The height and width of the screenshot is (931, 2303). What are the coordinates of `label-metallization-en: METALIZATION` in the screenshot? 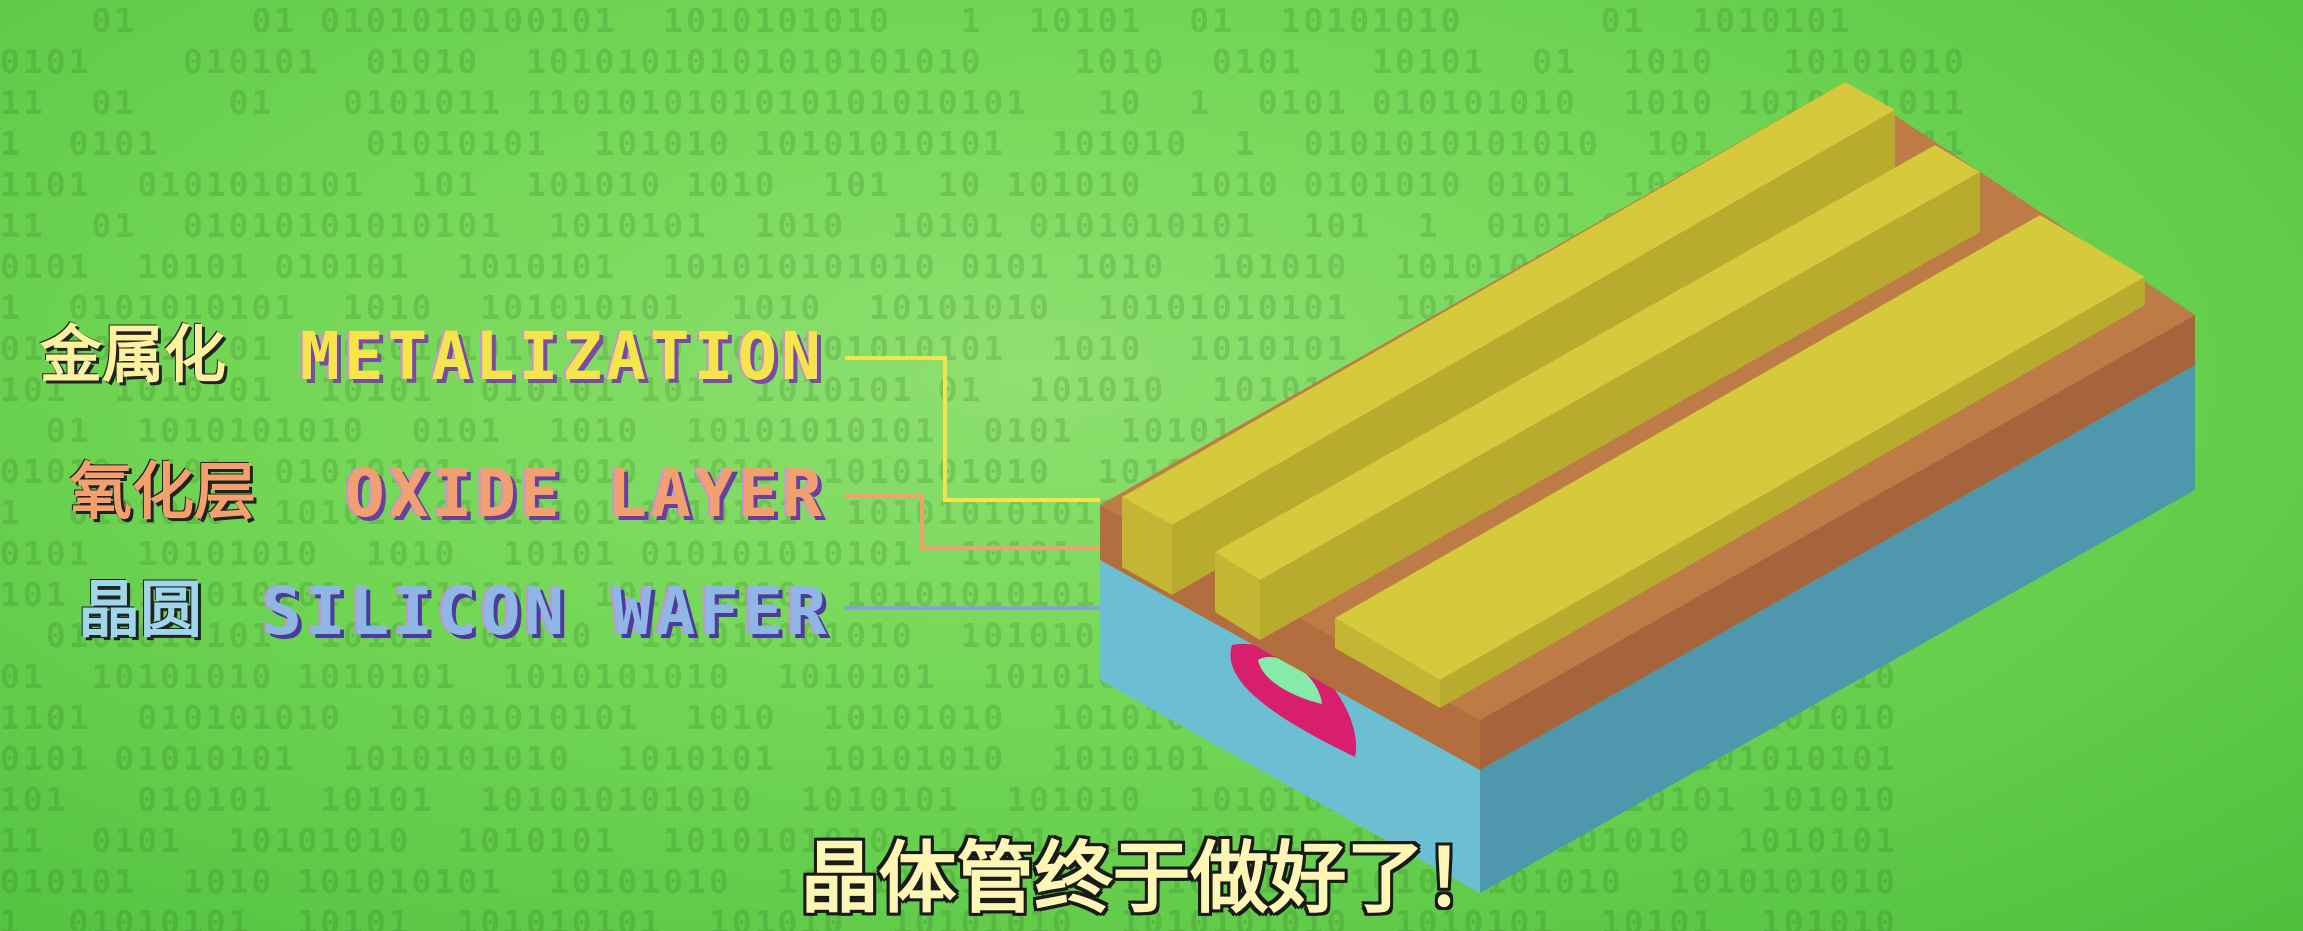 It's located at (562, 356).